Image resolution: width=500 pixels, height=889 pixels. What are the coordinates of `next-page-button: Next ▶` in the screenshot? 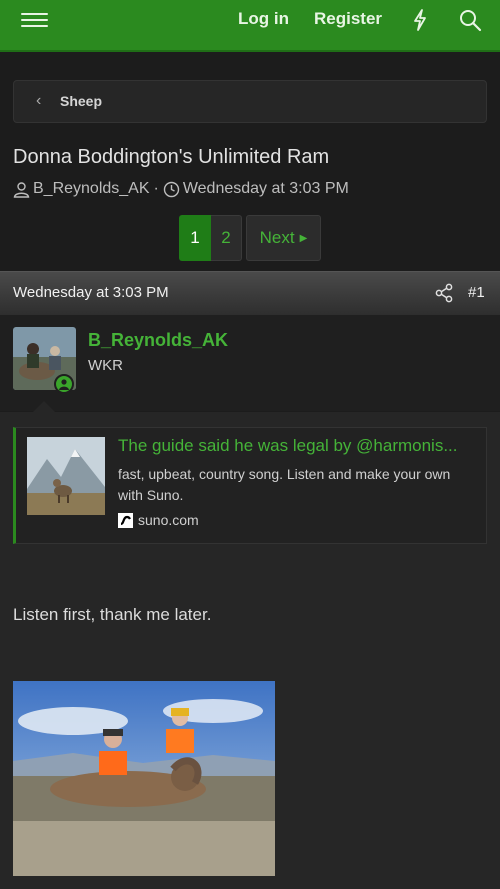 It's located at (283, 238).